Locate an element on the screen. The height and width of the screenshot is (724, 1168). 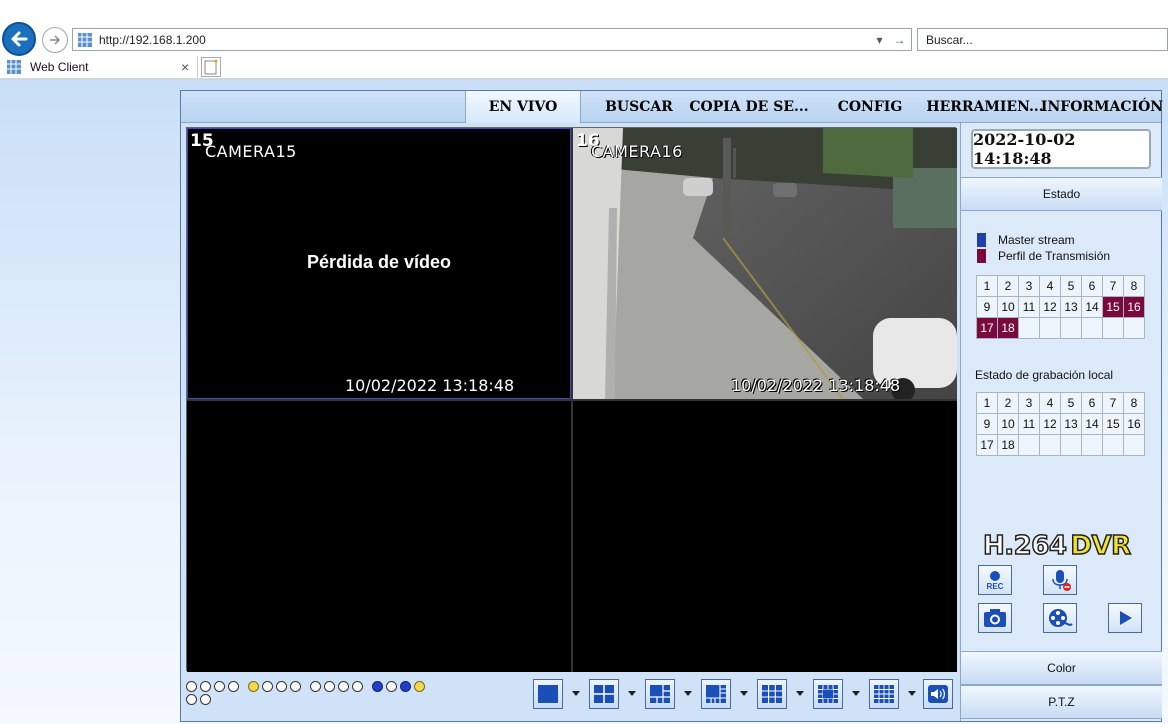
audio-button is located at coordinates (938, 694).